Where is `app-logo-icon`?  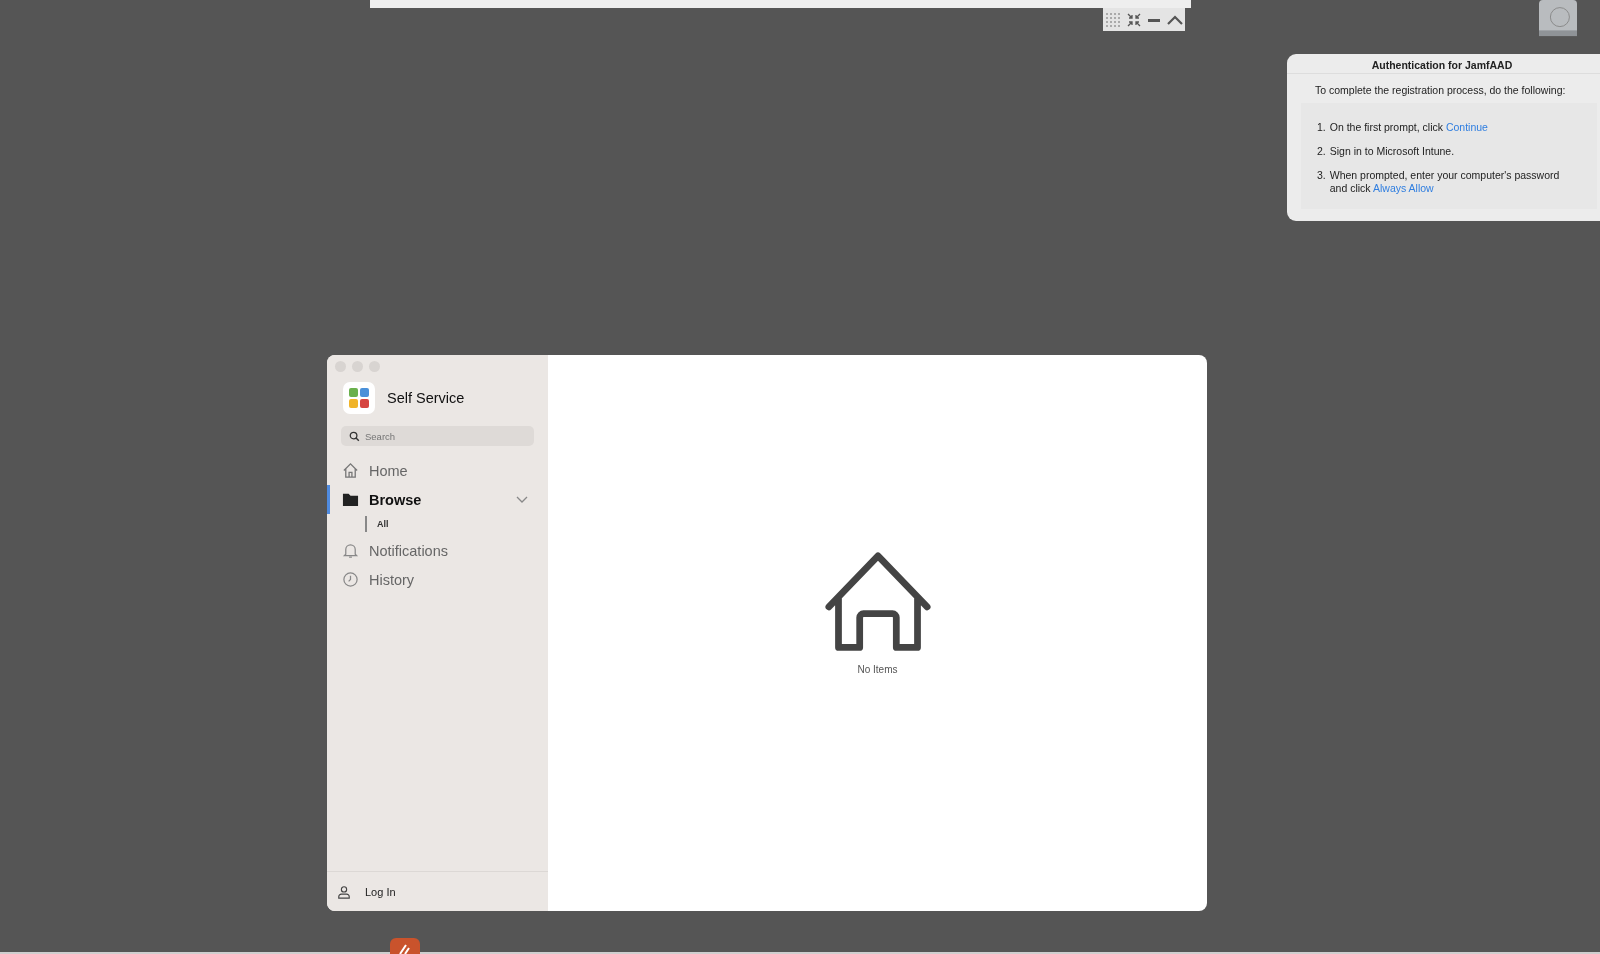
app-logo-icon is located at coordinates (359, 398).